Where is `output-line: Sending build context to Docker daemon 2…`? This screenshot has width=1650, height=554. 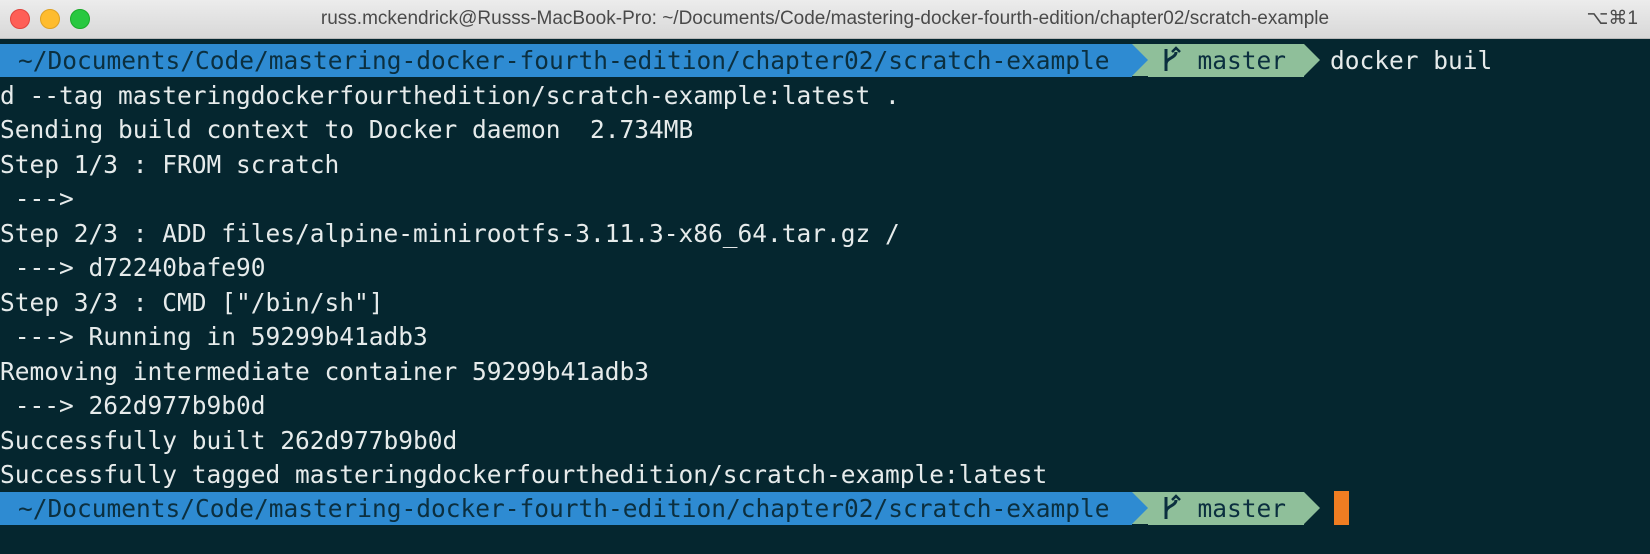
output-line: Sending build context to Docker daemon 2… is located at coordinates (347, 129).